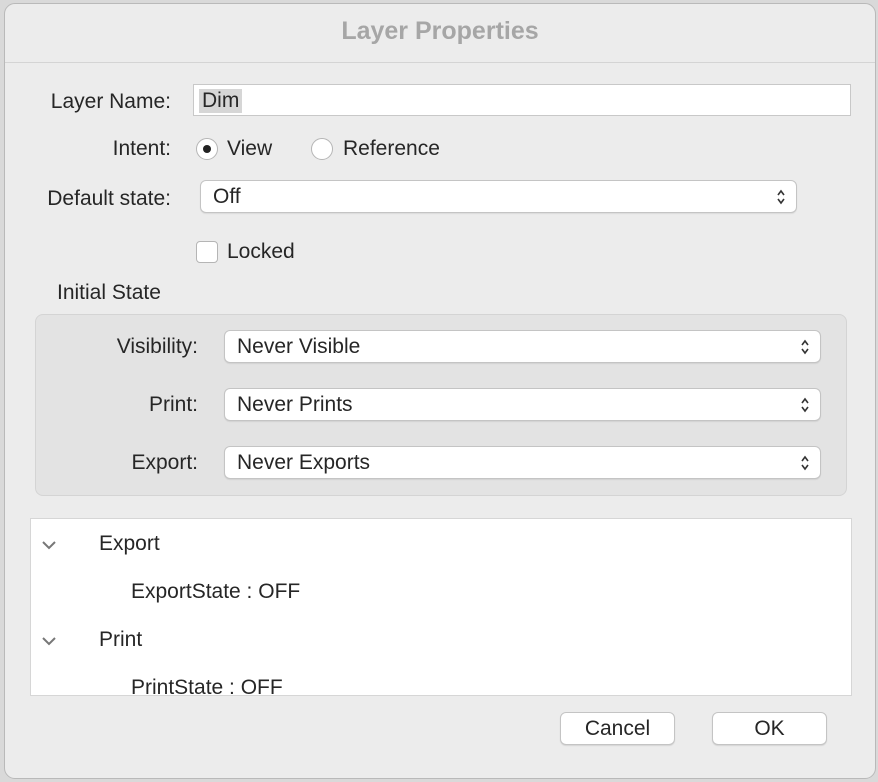  Describe the element at coordinates (522, 404) in the screenshot. I see `print-popup: Never Prints` at that location.